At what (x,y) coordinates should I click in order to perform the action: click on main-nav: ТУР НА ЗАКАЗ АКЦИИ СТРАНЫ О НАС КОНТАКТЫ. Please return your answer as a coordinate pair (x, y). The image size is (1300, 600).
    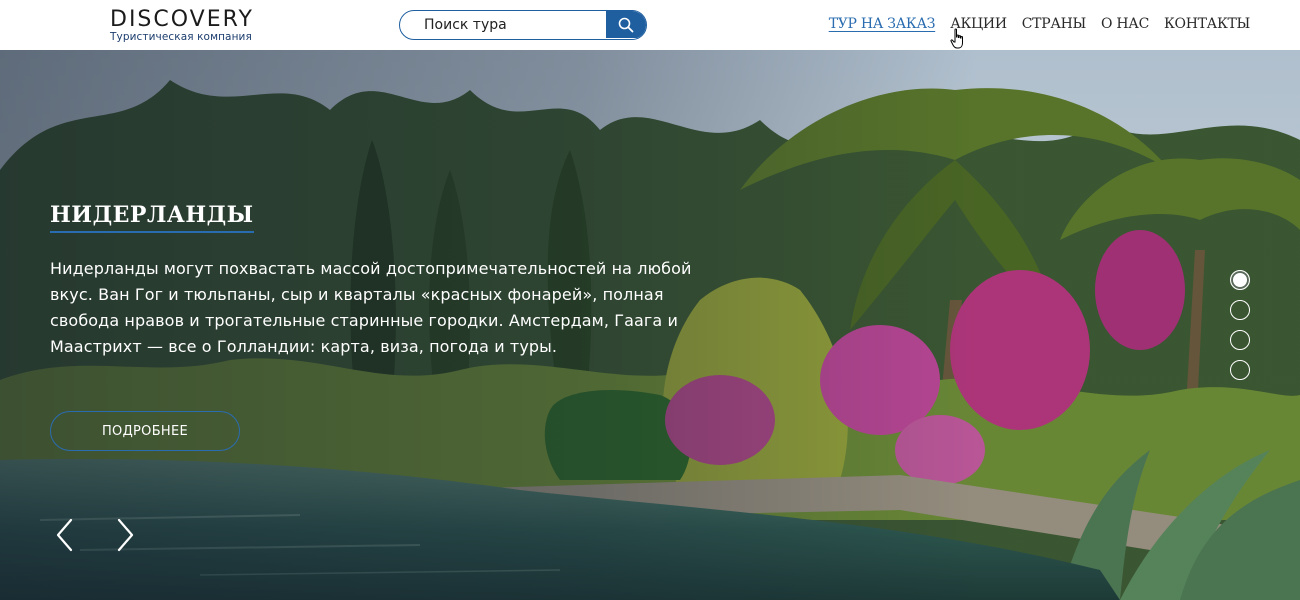
    Looking at the image, I should click on (1040, 24).